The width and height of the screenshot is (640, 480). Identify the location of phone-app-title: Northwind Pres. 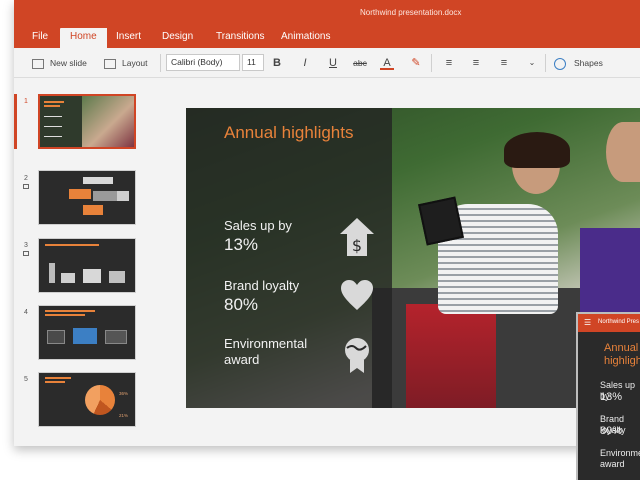
(619, 322).